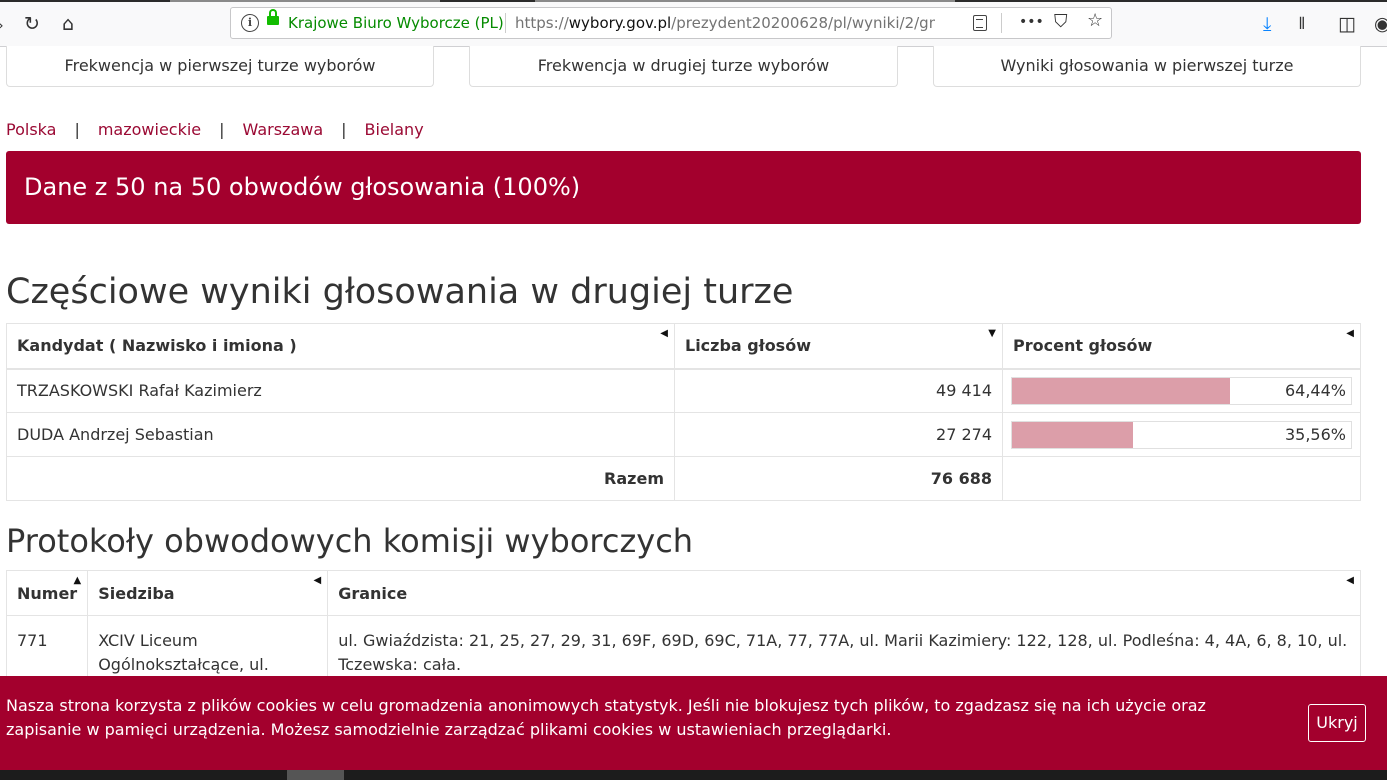 This screenshot has width=1387, height=780. I want to click on site-identity: Krajowe Biuro Wyborcze (PL), so click(396, 23).